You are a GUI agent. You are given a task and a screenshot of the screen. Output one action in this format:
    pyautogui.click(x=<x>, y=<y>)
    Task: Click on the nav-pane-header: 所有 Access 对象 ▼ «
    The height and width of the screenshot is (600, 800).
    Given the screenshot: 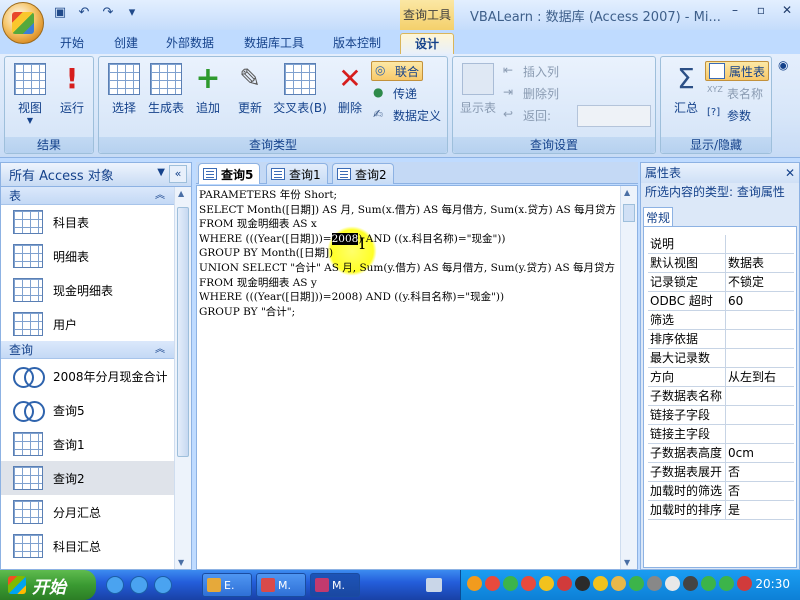 What is the action you would take?
    pyautogui.click(x=96, y=175)
    